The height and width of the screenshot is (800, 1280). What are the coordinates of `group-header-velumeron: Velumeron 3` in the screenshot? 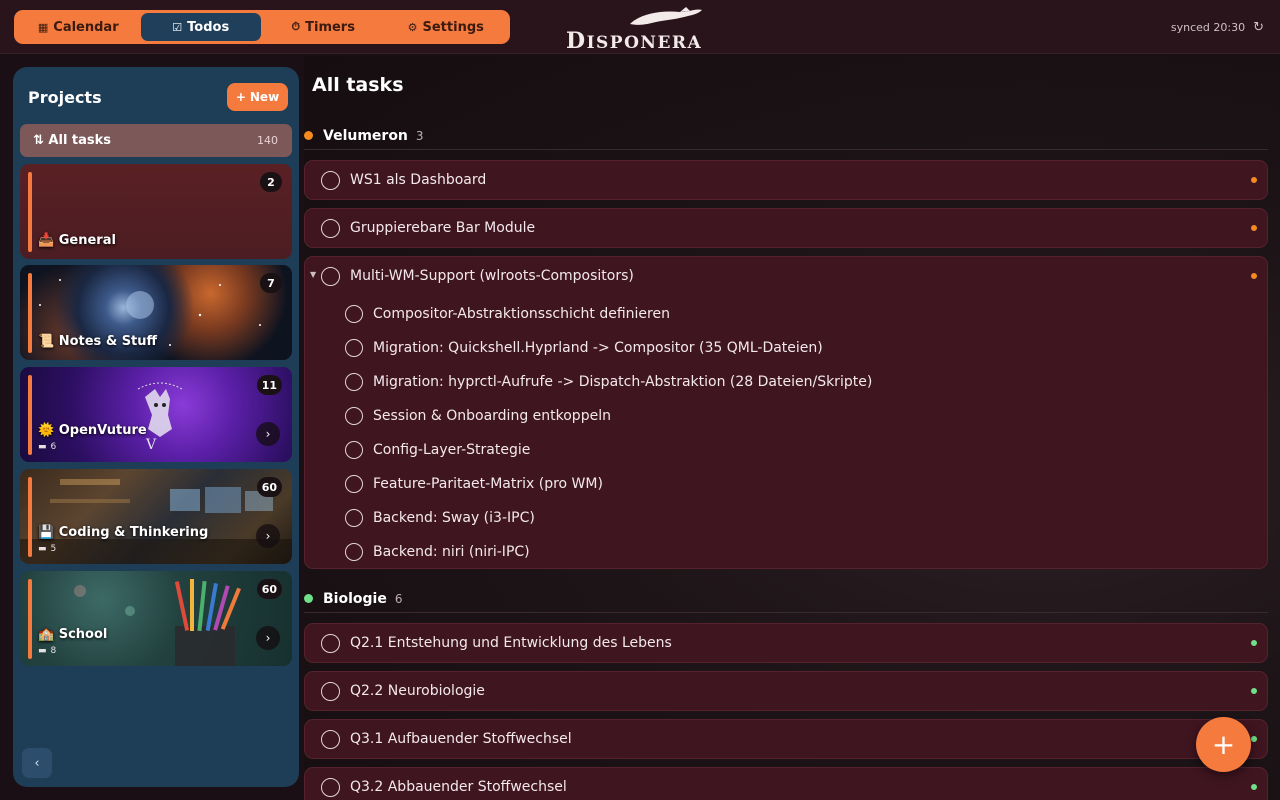 It's located at (786, 136).